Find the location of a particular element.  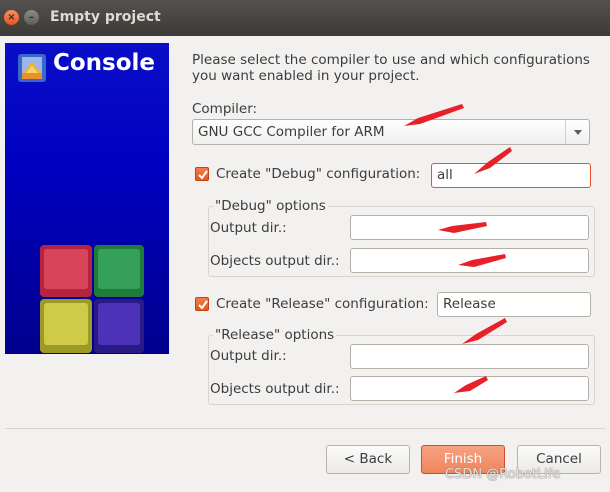

release-options-title: "Release" options is located at coordinates (275, 335).